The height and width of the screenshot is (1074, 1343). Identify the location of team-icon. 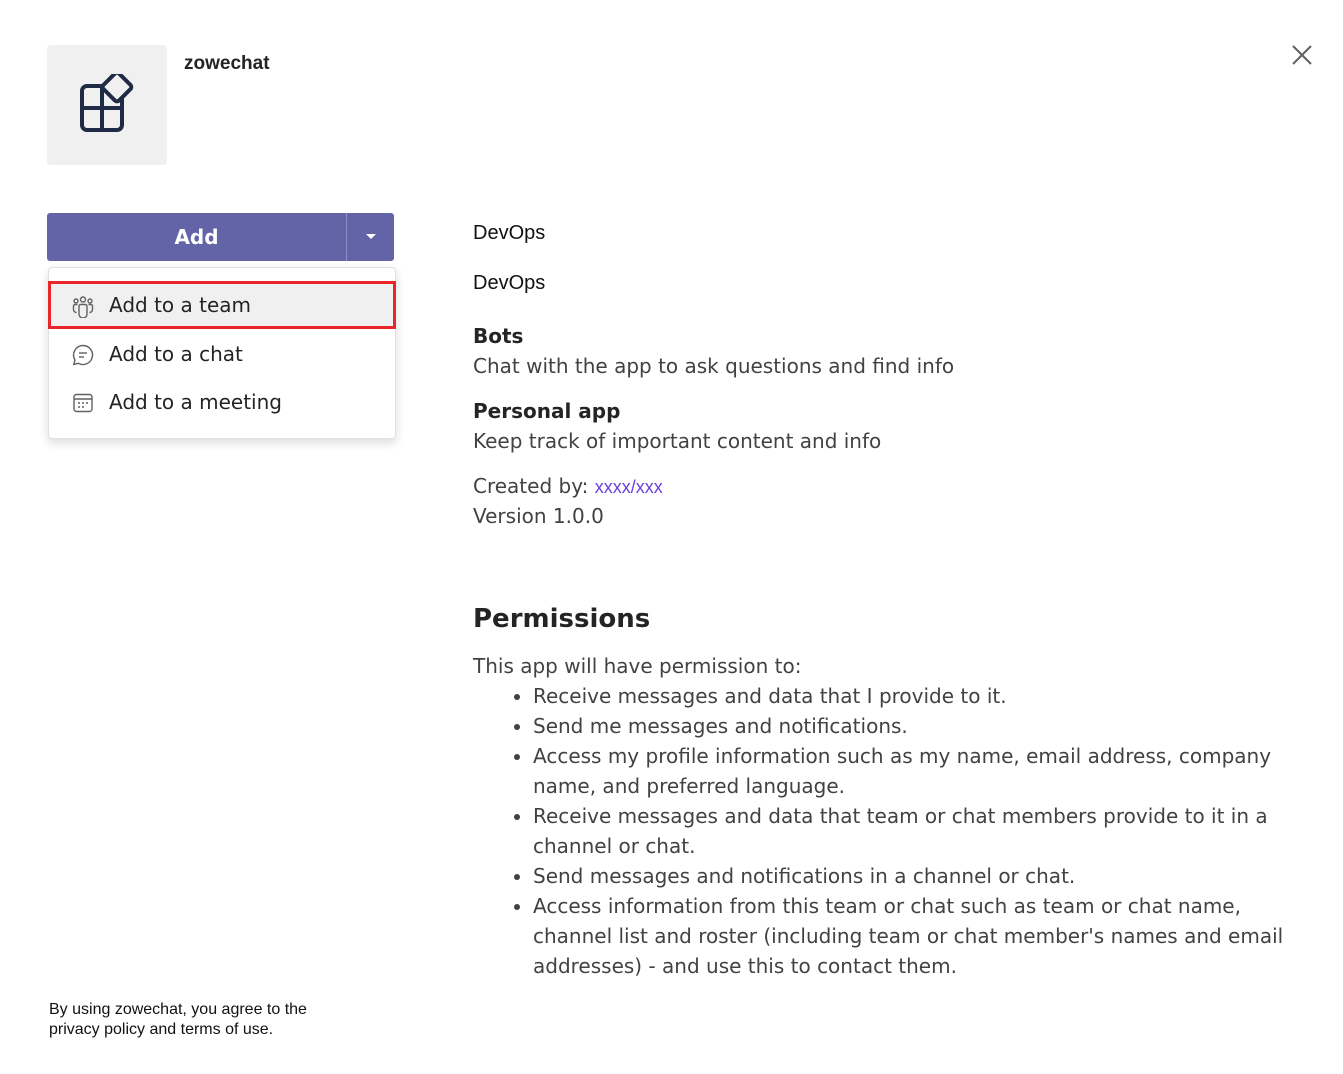
(83, 307).